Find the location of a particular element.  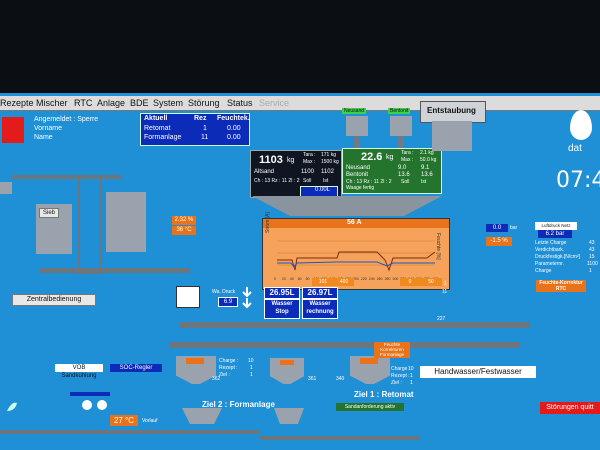

moisture-correction-button: Feuchte-Korrektur RTC is located at coordinates (561, 286).